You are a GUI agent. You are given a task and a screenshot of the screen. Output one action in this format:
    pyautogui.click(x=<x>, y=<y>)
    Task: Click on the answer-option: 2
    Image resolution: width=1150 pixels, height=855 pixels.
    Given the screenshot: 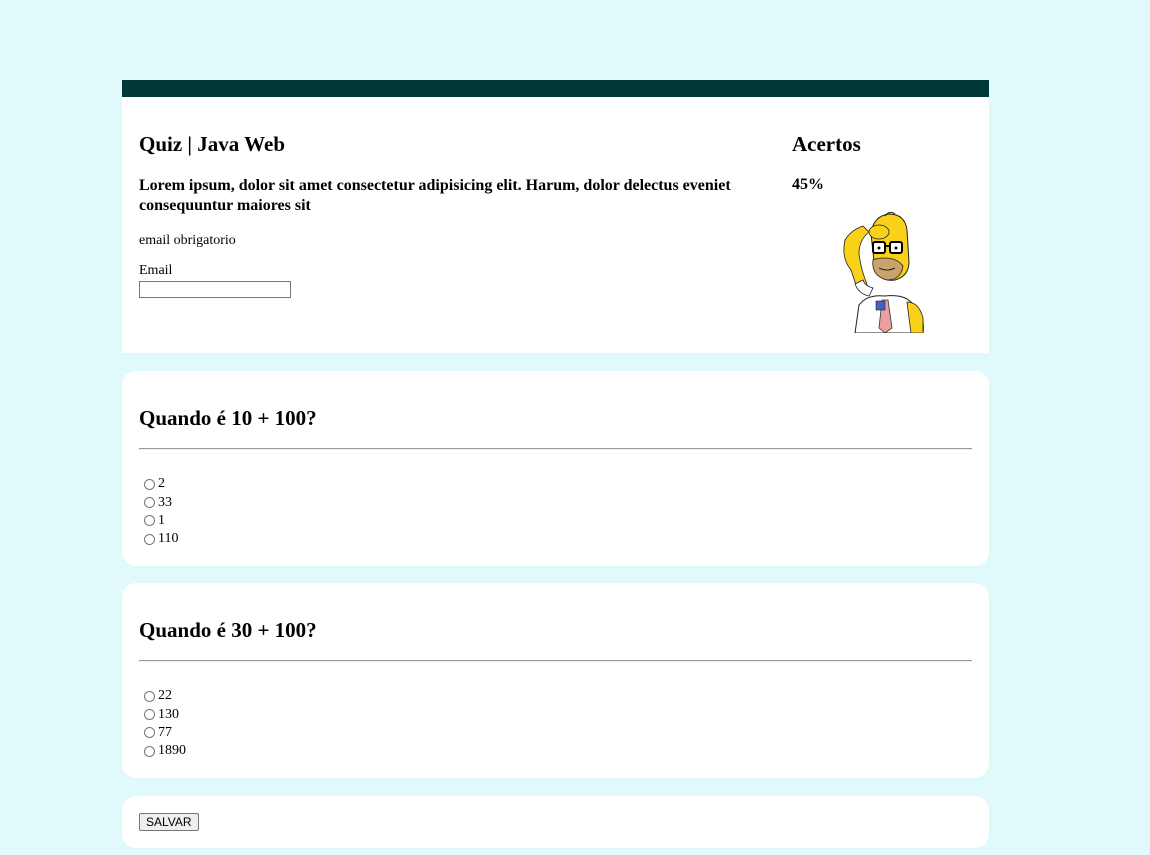 What is the action you would take?
    pyautogui.click(x=161, y=484)
    